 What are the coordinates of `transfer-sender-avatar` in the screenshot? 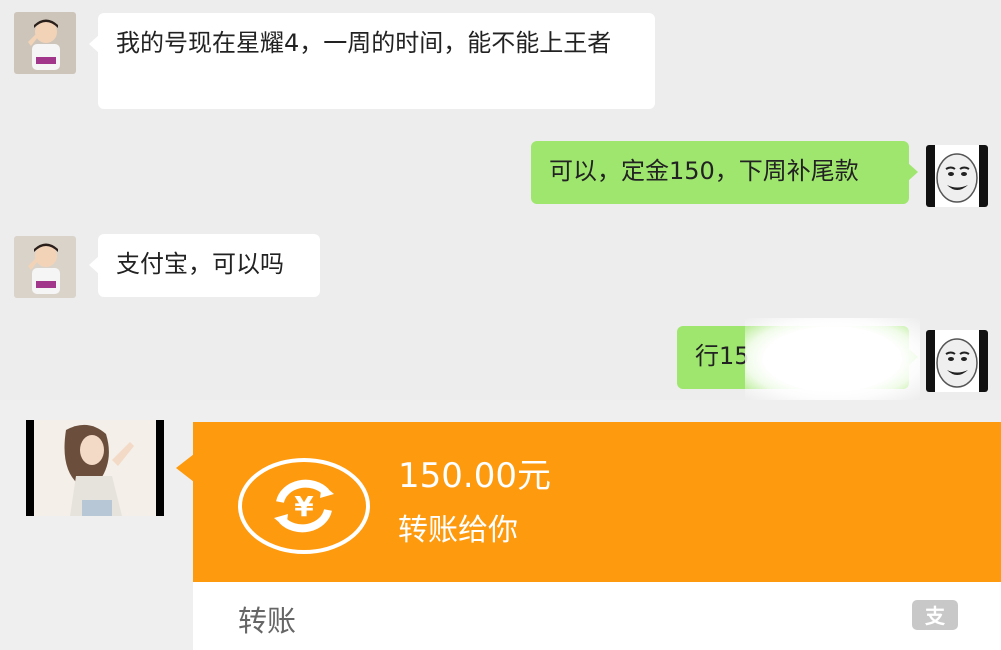 It's located at (95, 468).